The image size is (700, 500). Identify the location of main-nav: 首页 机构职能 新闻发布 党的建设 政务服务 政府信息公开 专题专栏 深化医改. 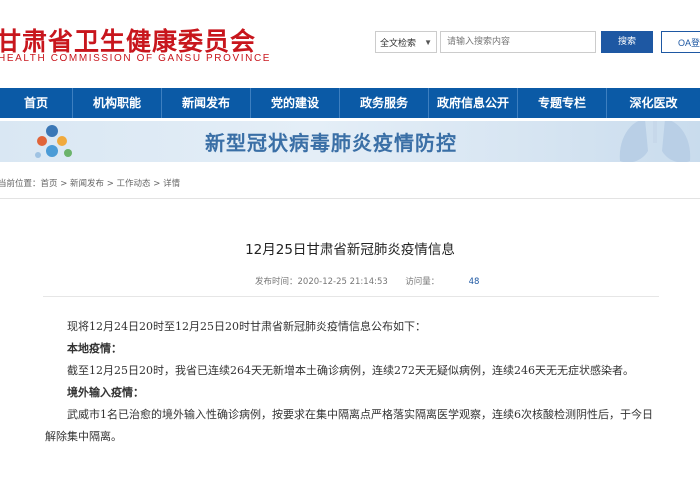
(350, 103).